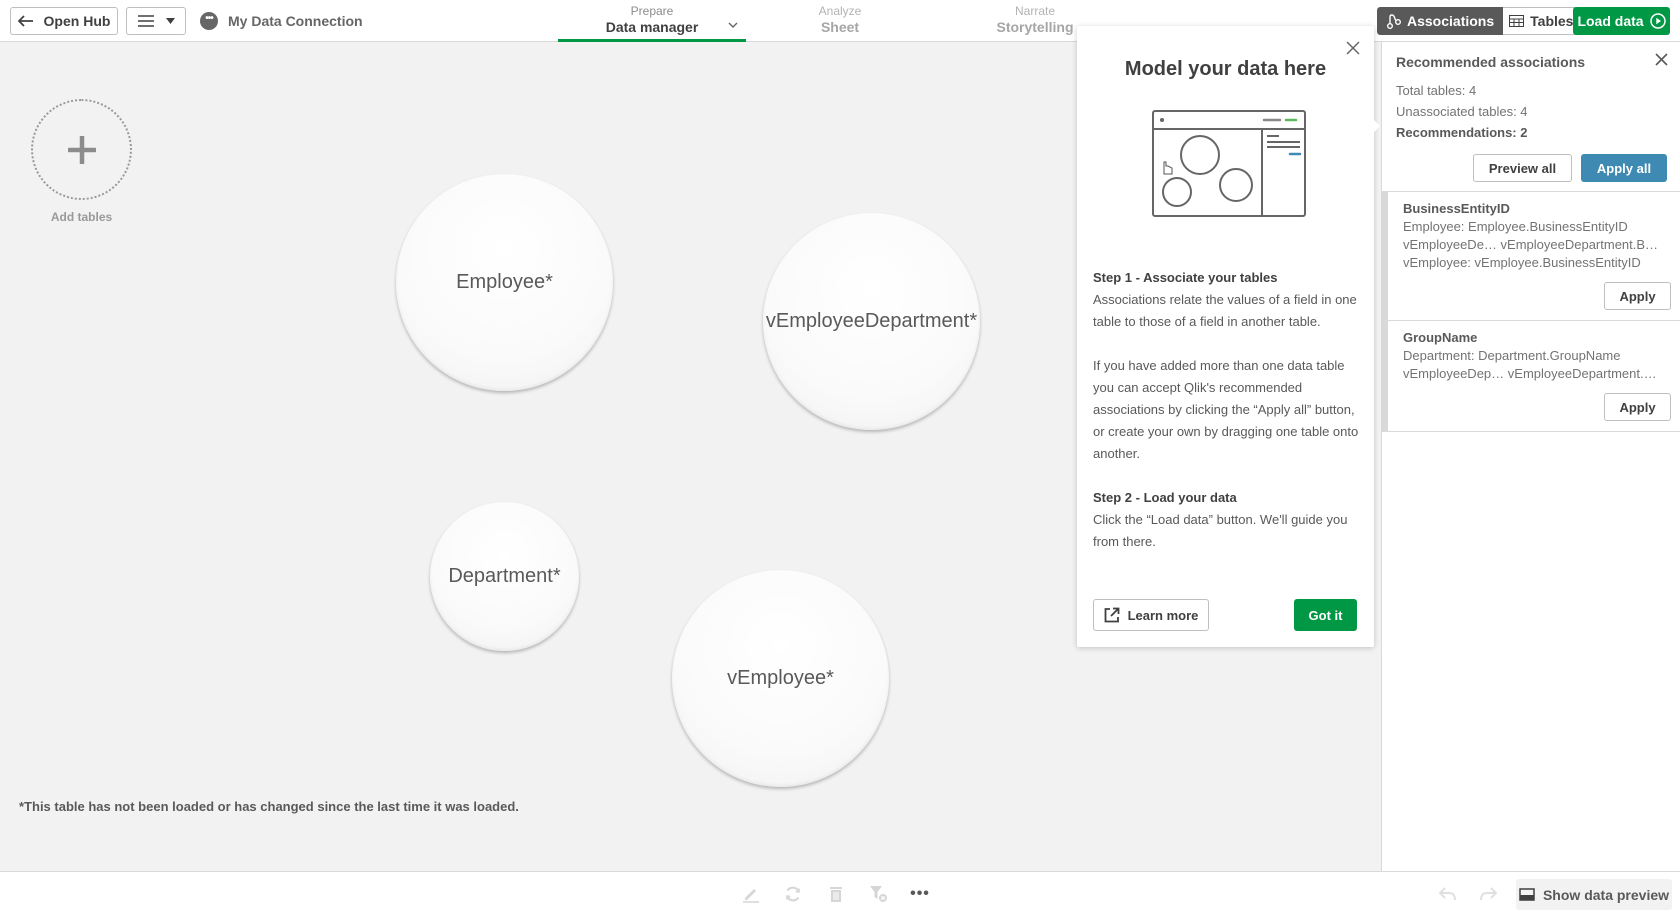 This screenshot has width=1680, height=916. I want to click on table-name: vEmployeeDepartment*, so click(871, 321).